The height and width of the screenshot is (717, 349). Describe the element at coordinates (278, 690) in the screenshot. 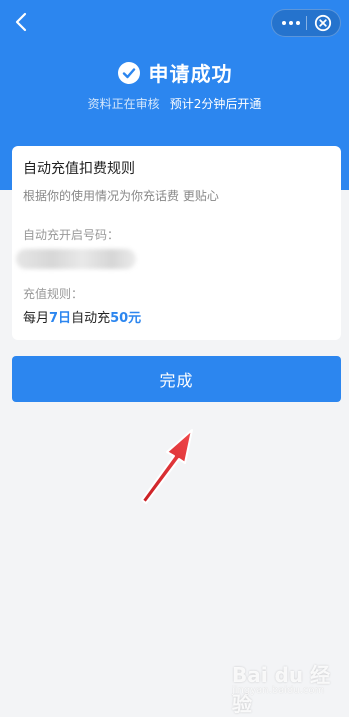

I see `watermark-url: jingyan.baidu.com` at that location.